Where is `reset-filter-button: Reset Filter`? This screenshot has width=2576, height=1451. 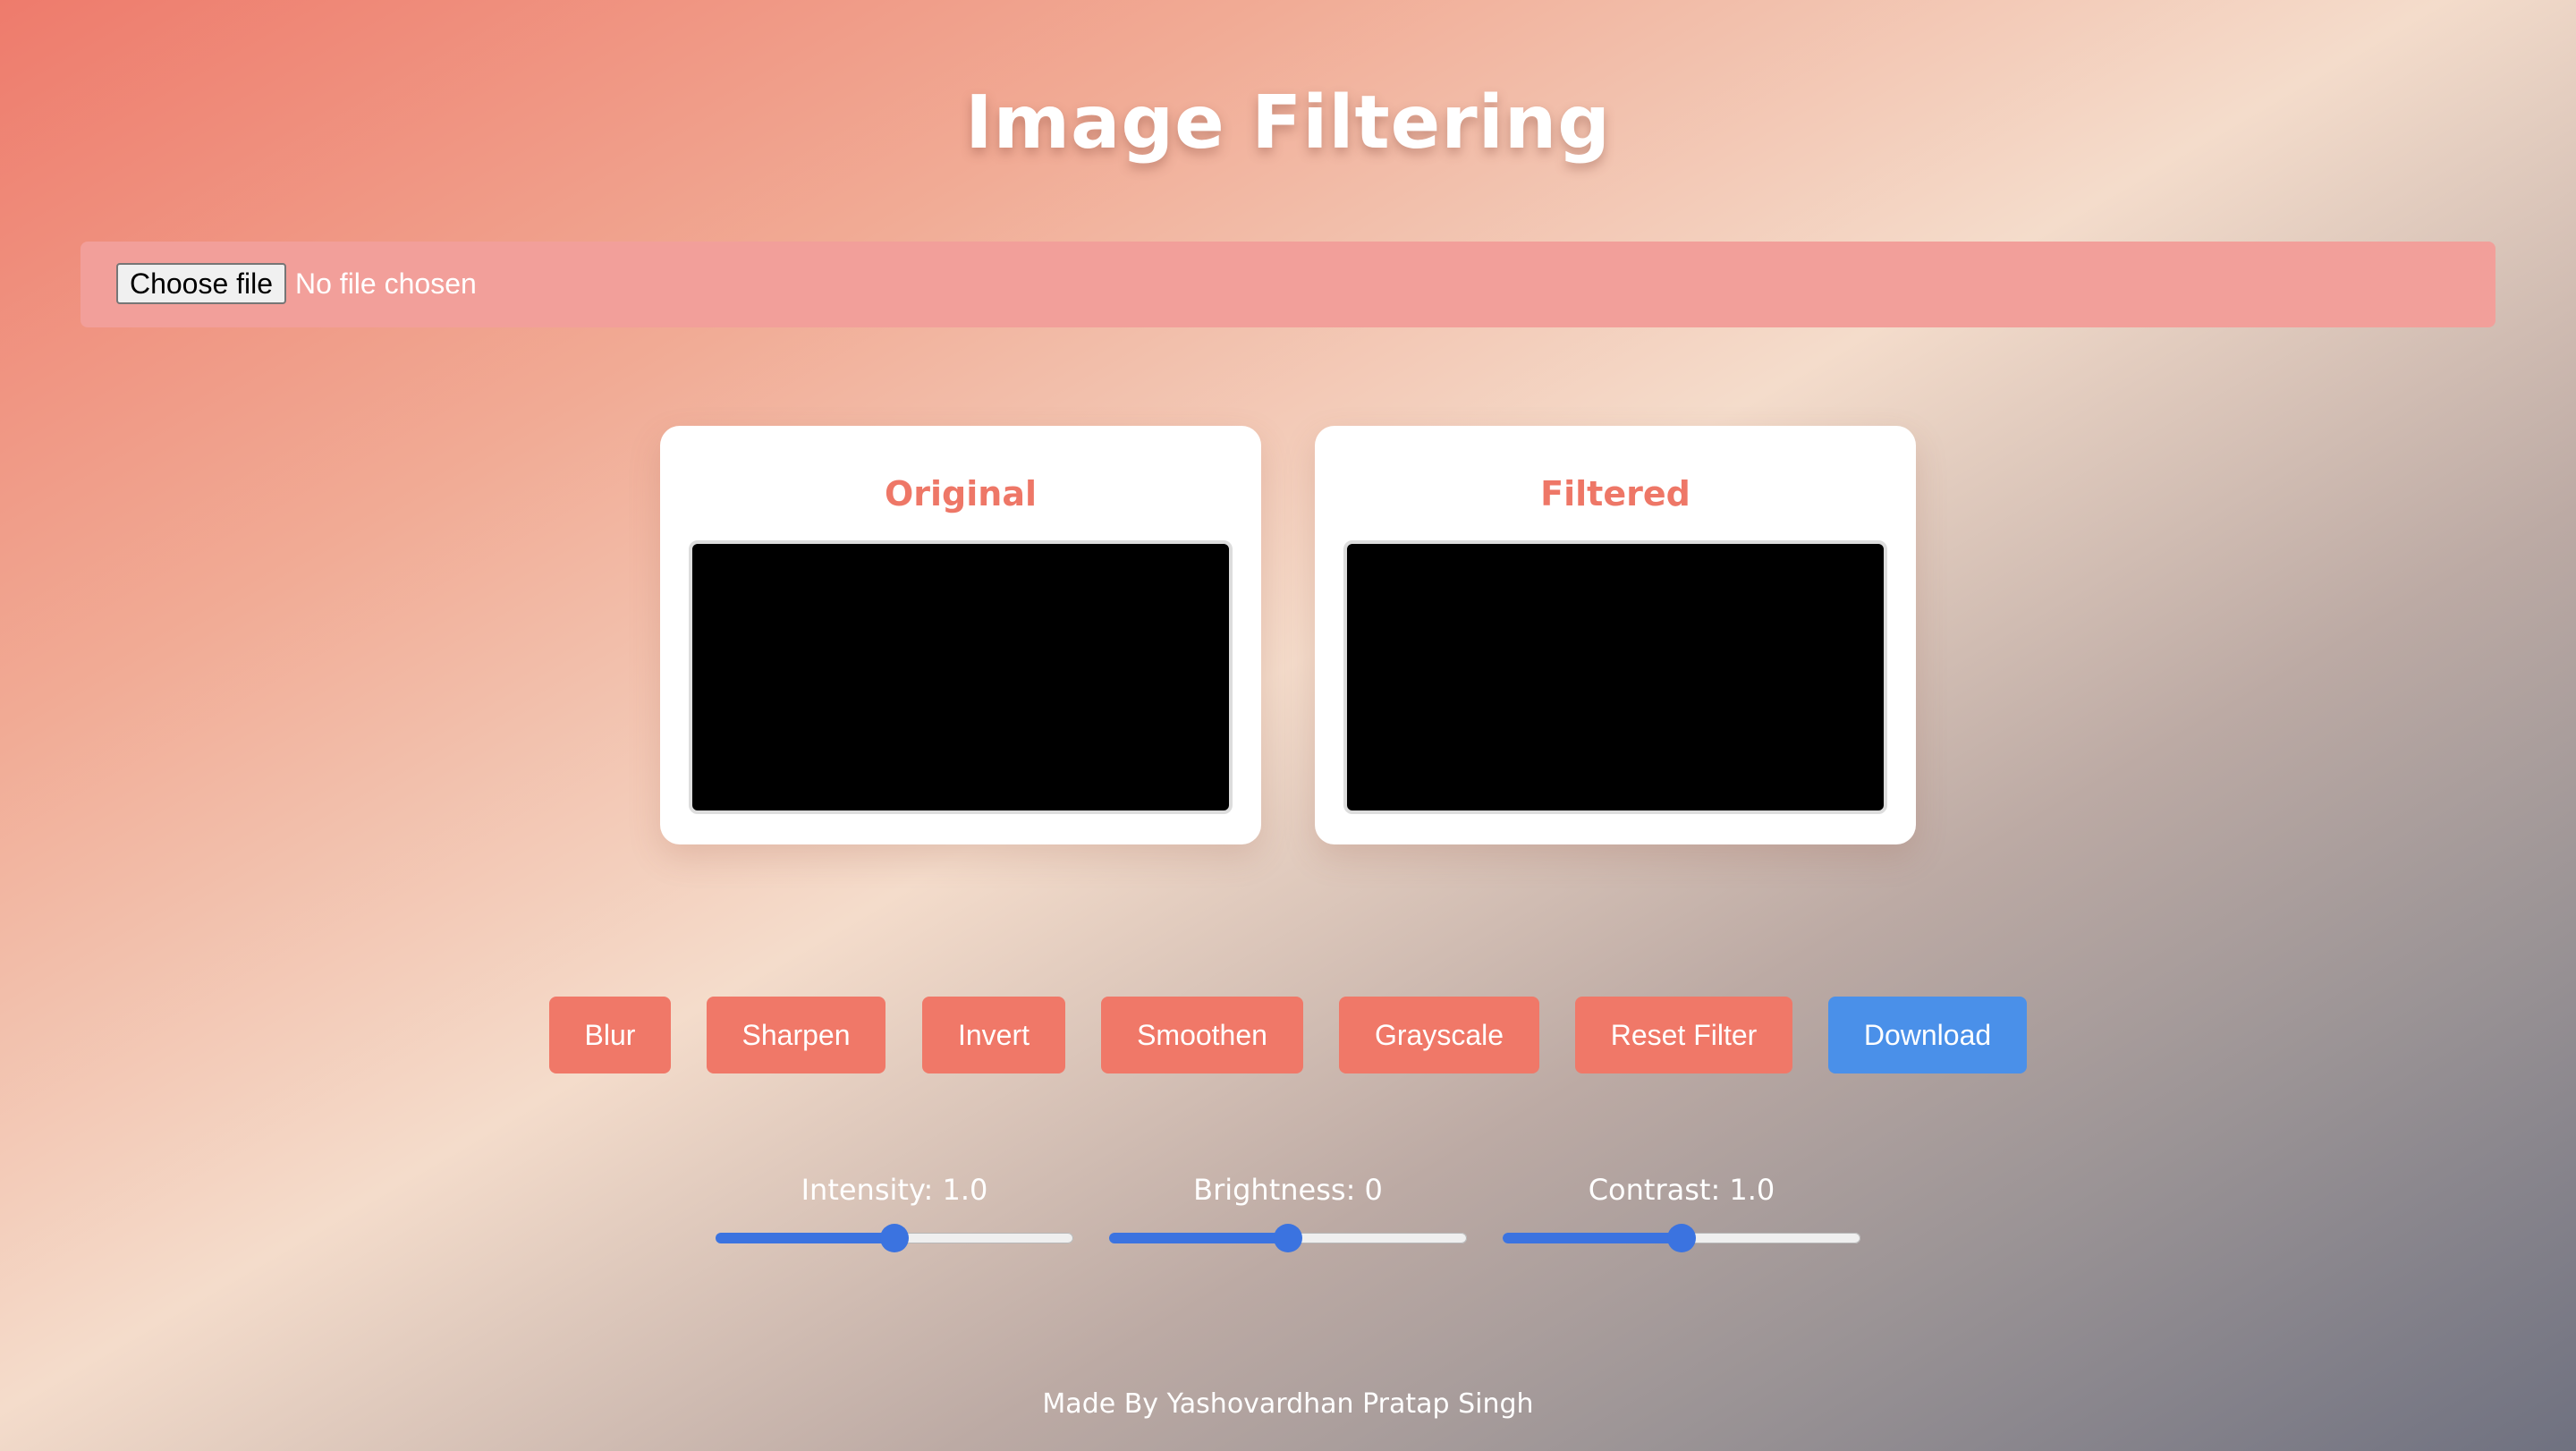
reset-filter-button: Reset Filter is located at coordinates (1683, 1035).